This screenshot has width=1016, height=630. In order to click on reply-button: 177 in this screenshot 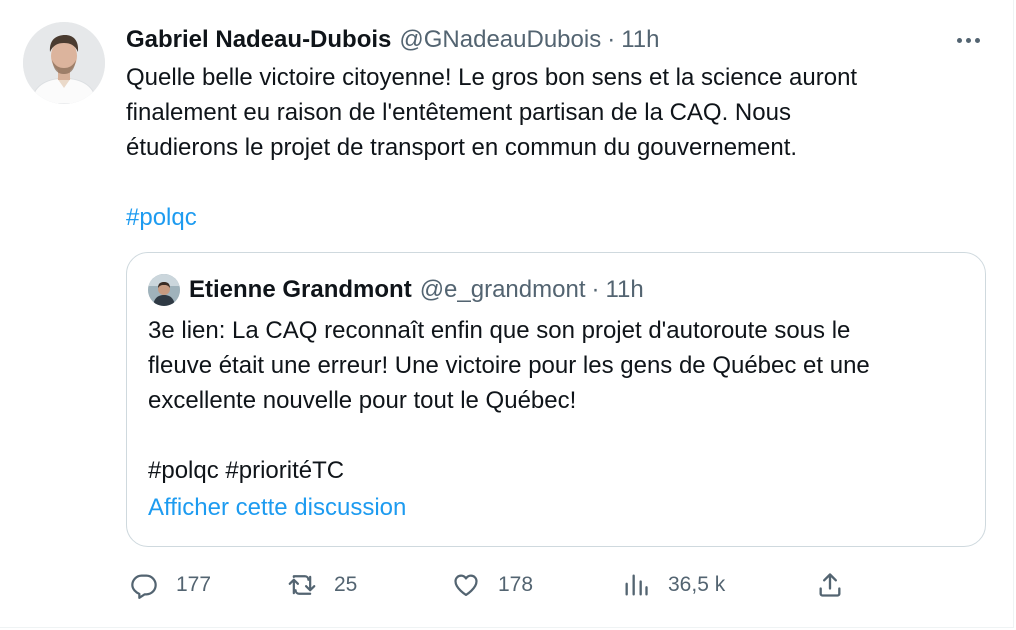, I will do `click(170, 585)`.